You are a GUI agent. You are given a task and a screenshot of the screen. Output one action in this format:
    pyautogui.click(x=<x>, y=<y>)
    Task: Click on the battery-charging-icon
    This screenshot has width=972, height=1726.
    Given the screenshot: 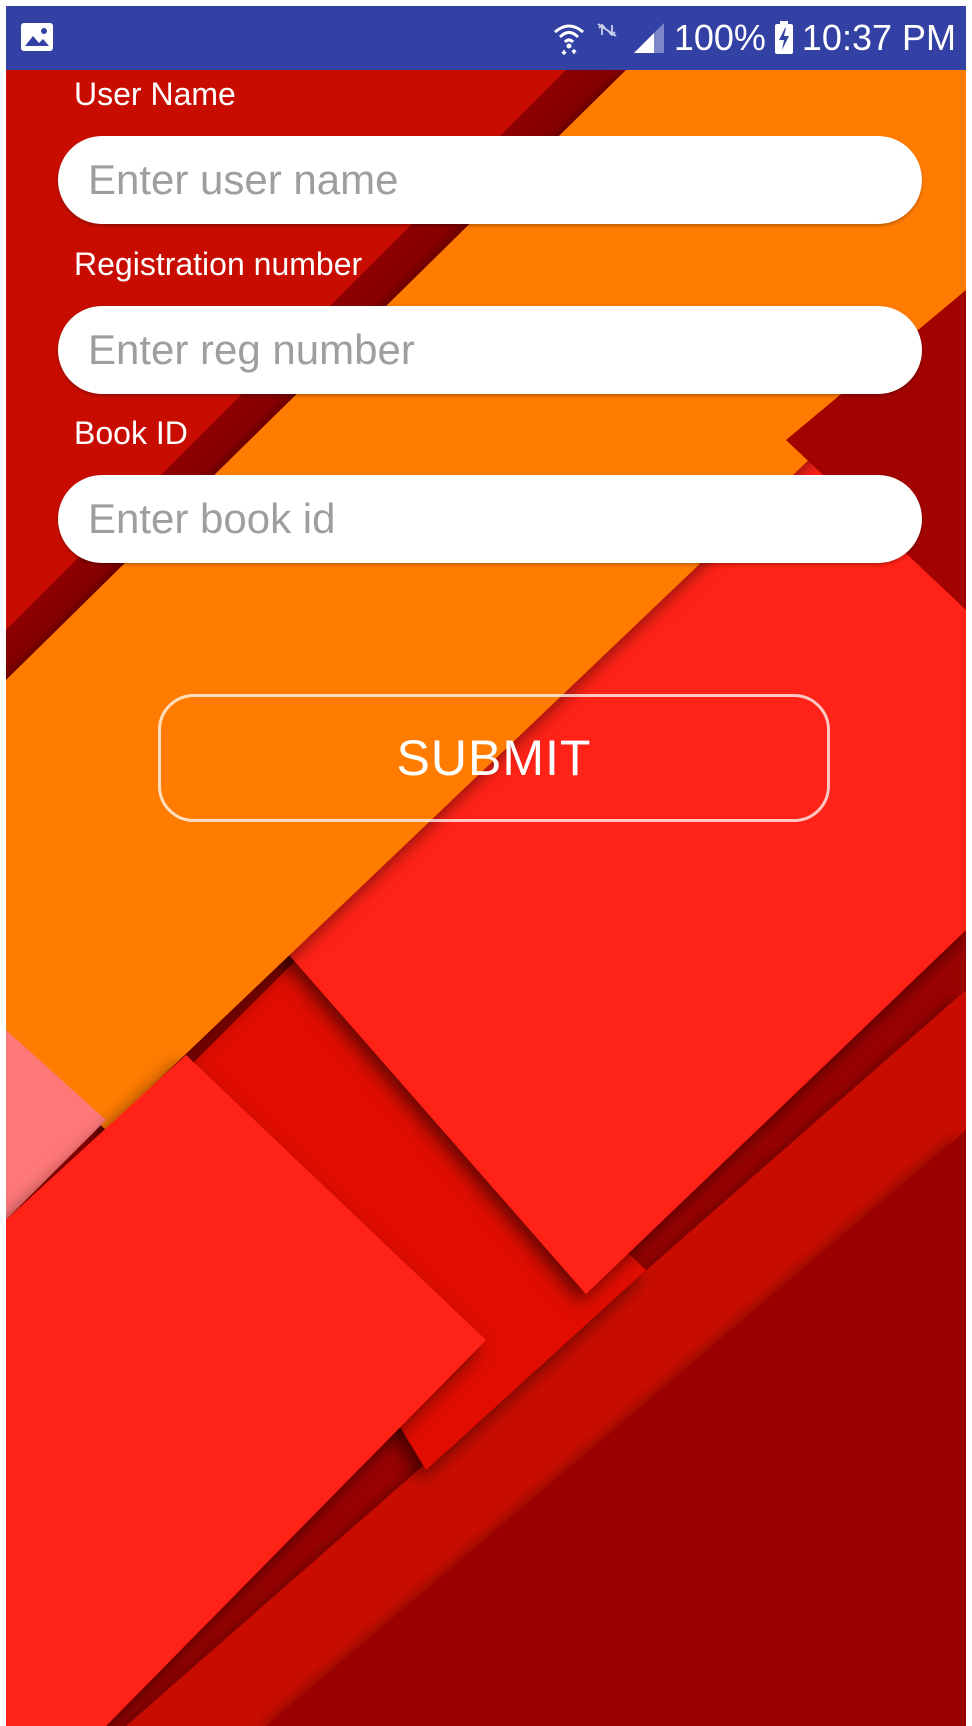 What is the action you would take?
    pyautogui.click(x=783, y=37)
    